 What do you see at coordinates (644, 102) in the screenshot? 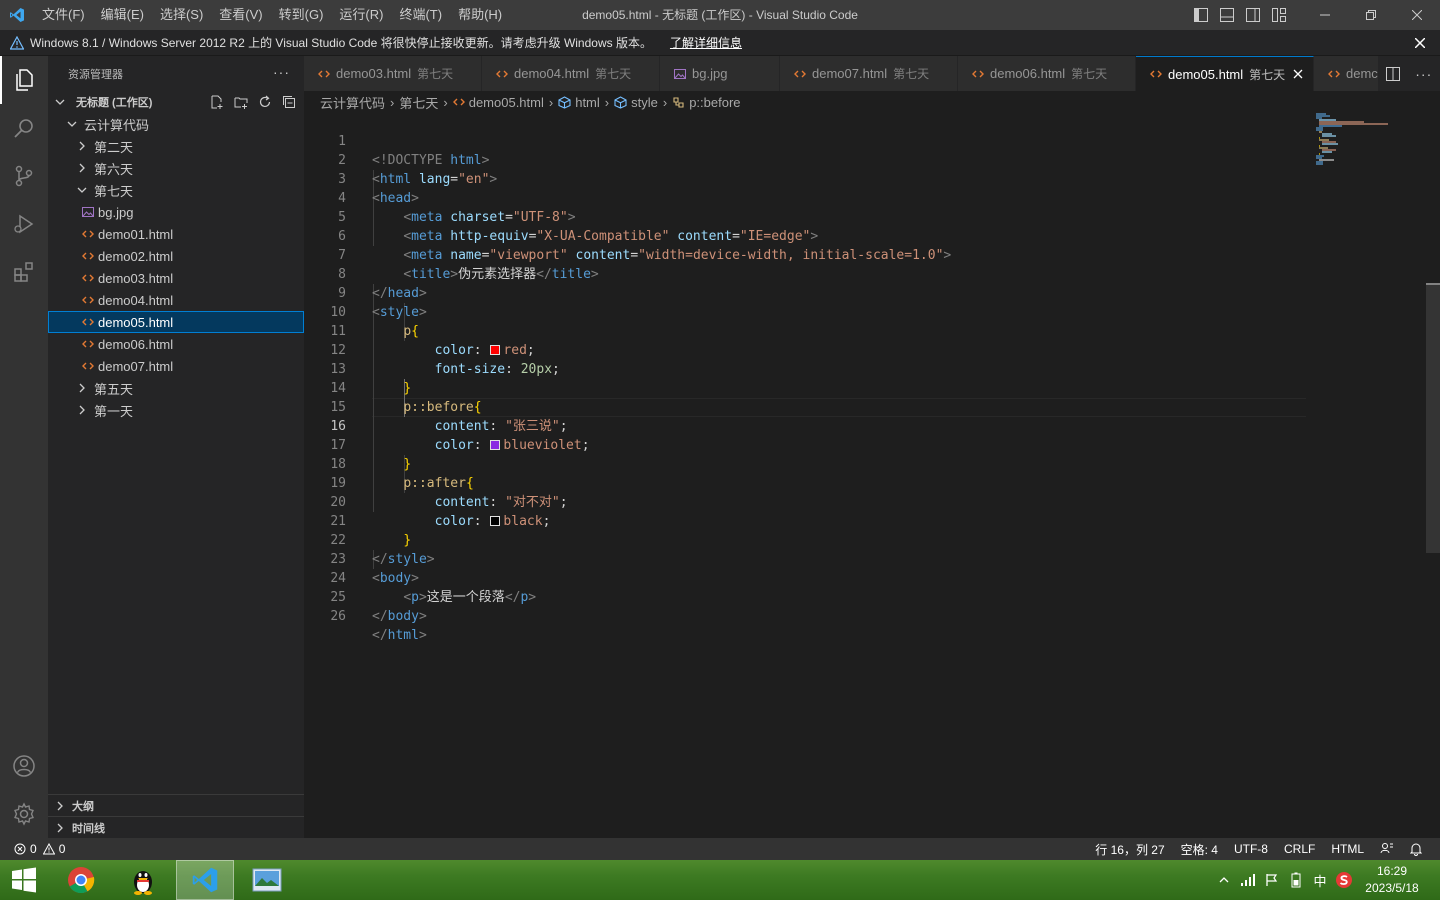
I see `breadcrumb-item: style` at bounding box center [644, 102].